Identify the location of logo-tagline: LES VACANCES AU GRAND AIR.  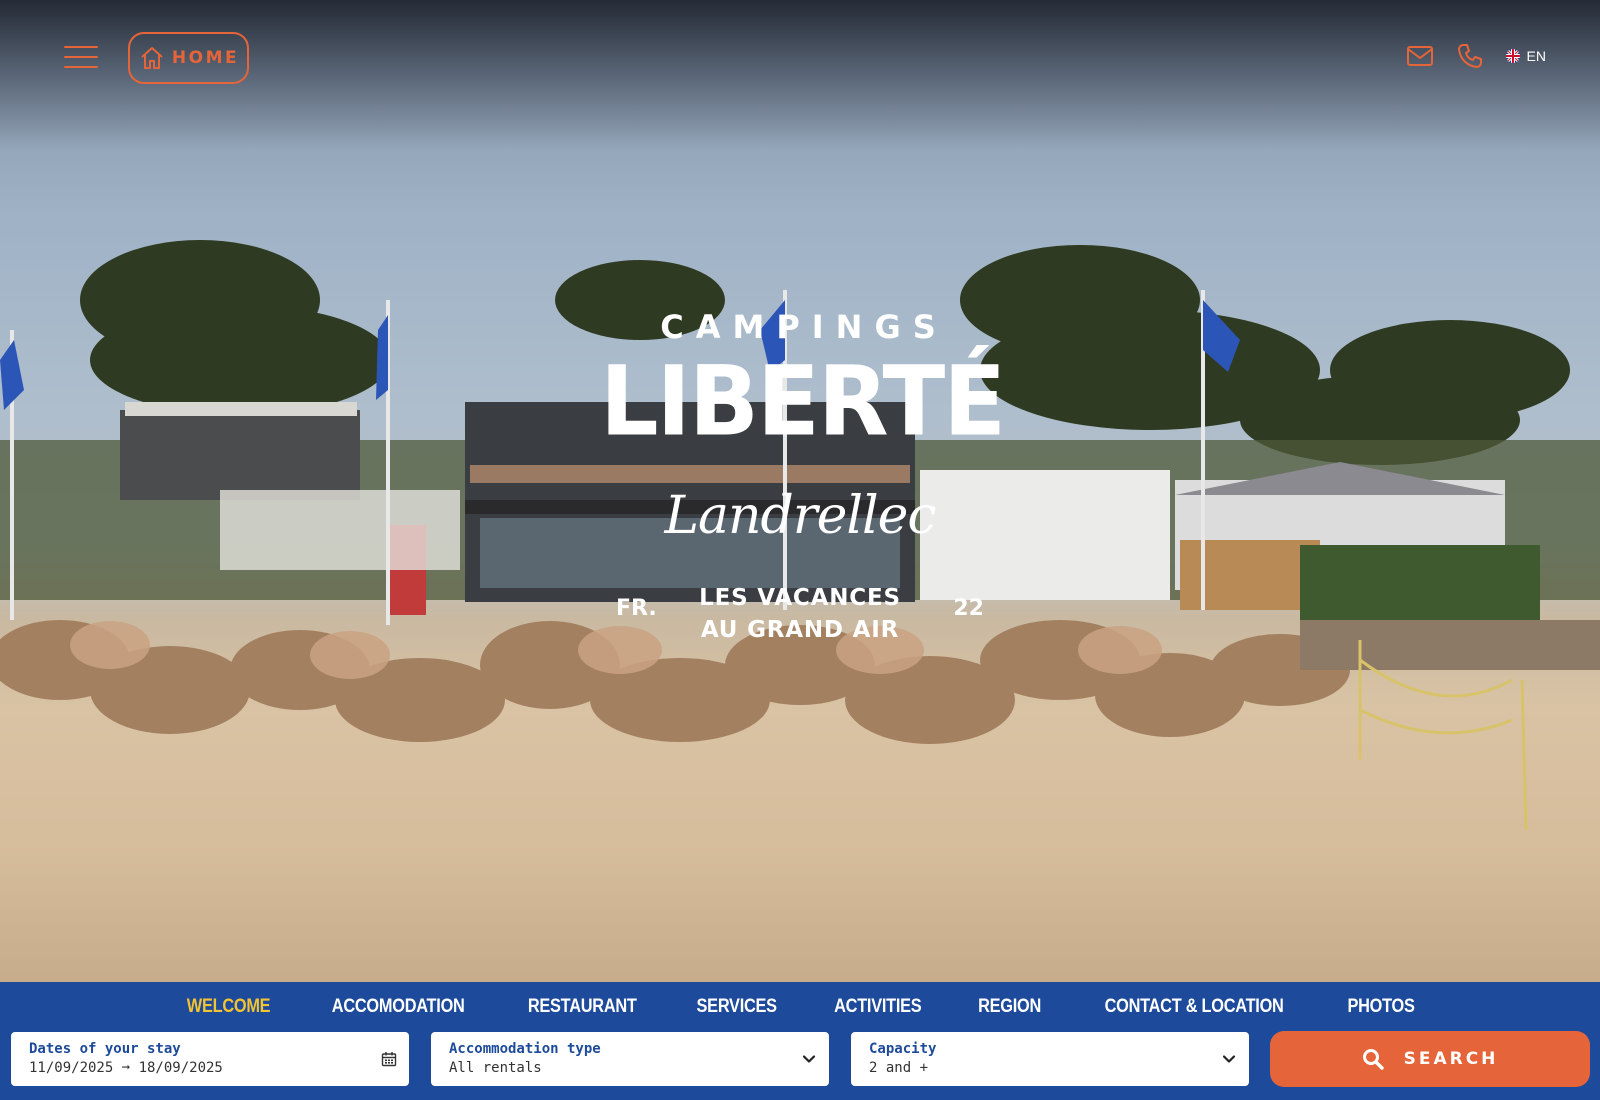
(800, 614).